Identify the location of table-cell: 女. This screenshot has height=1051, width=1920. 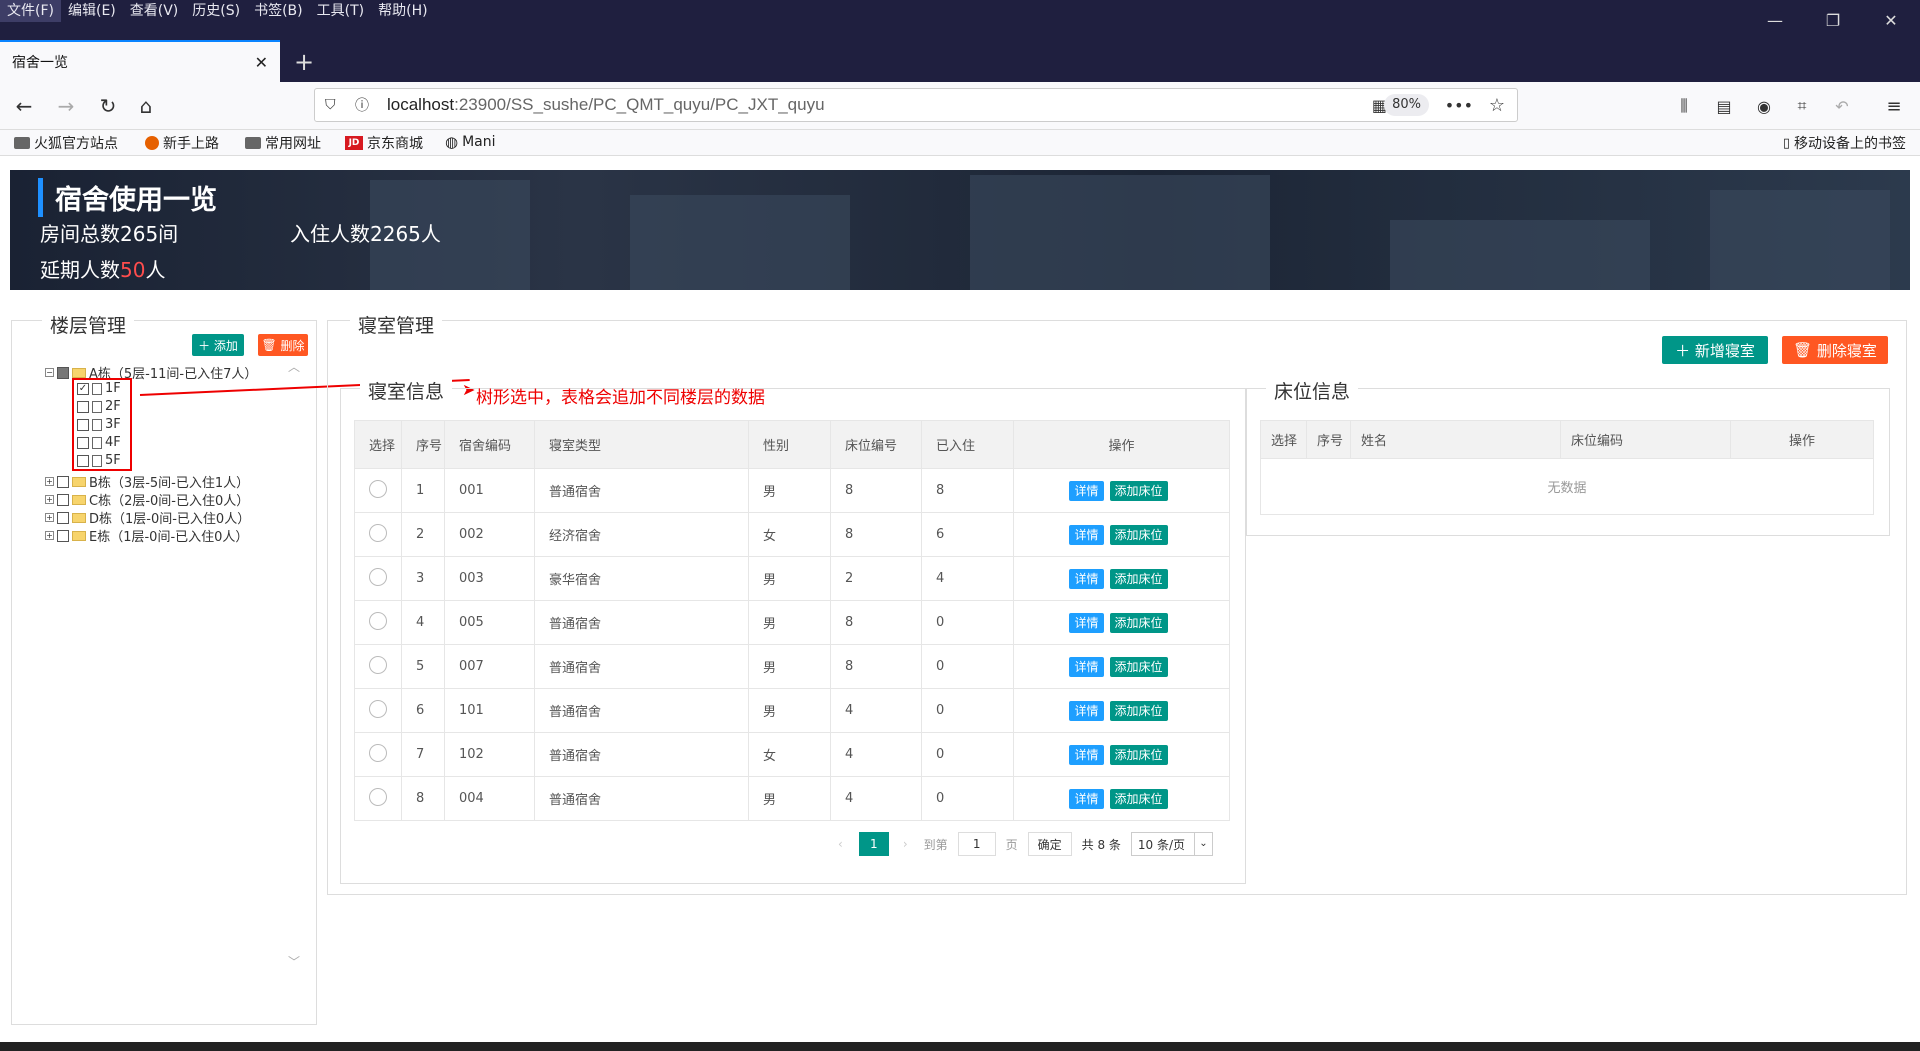
(789, 754).